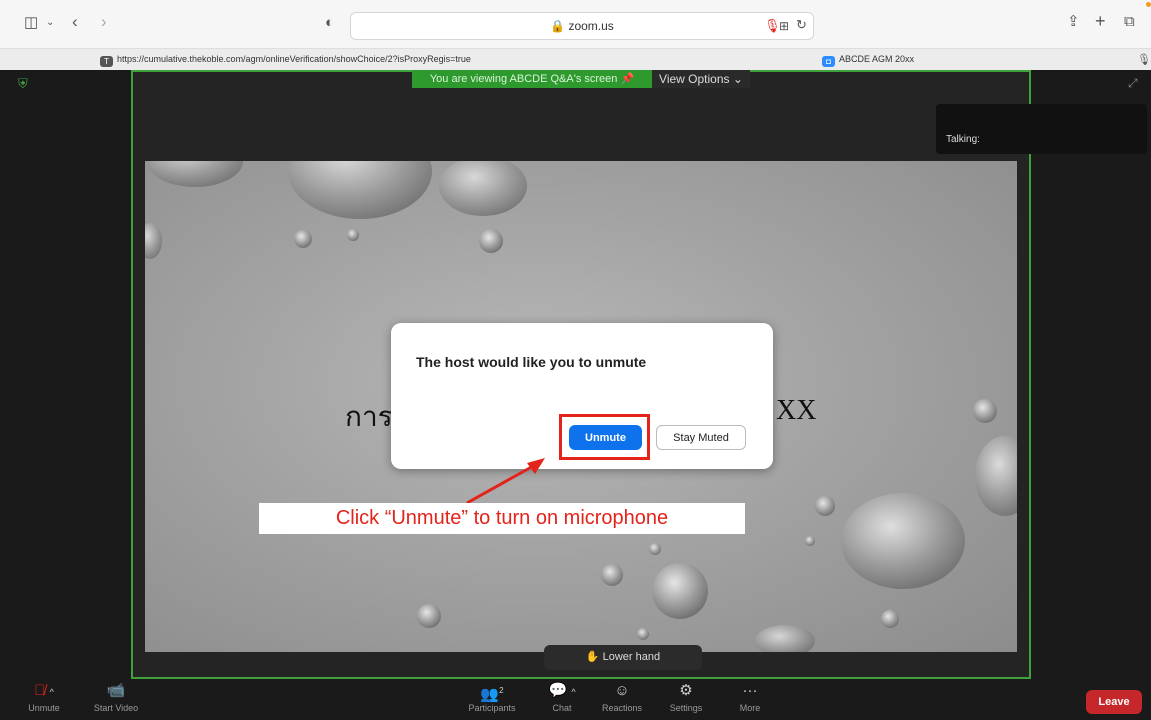 Image resolution: width=1151 pixels, height=720 pixels. Describe the element at coordinates (1144, 60) in the screenshot. I see `microphone-icon: 🎙` at that location.